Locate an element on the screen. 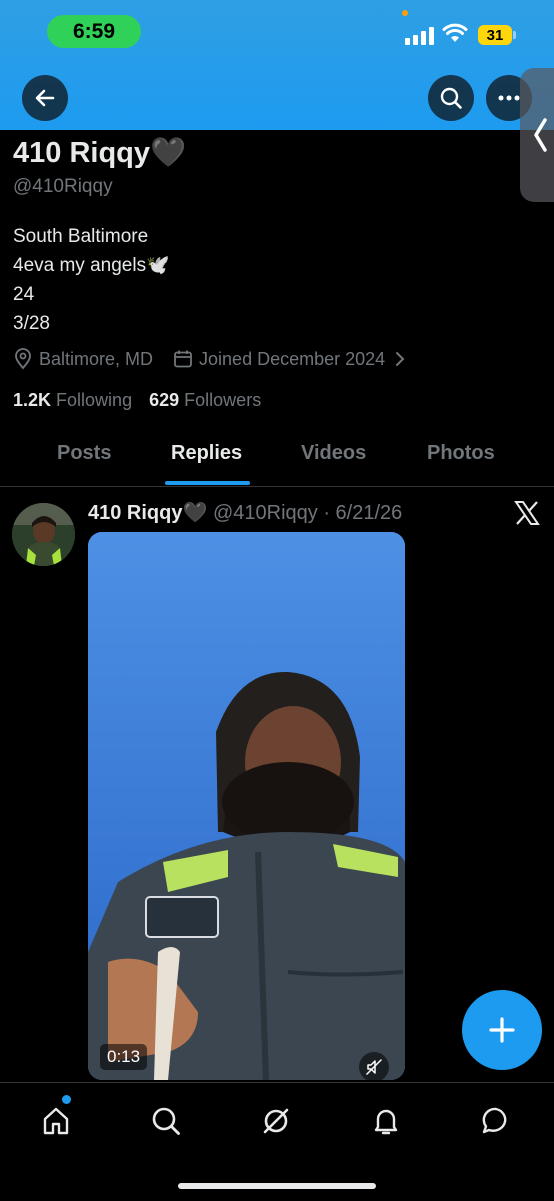 The image size is (554, 1201). profile-handle: @410Riqqy is located at coordinates (63, 186).